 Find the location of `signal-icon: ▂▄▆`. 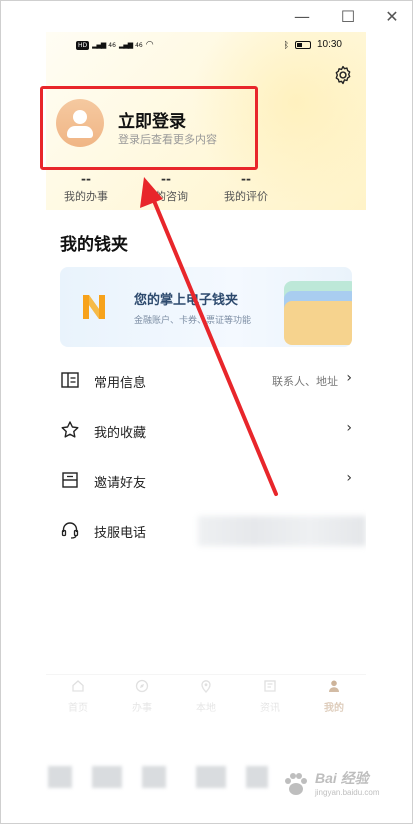

signal-icon: ▂▄▆ is located at coordinates (99, 45).